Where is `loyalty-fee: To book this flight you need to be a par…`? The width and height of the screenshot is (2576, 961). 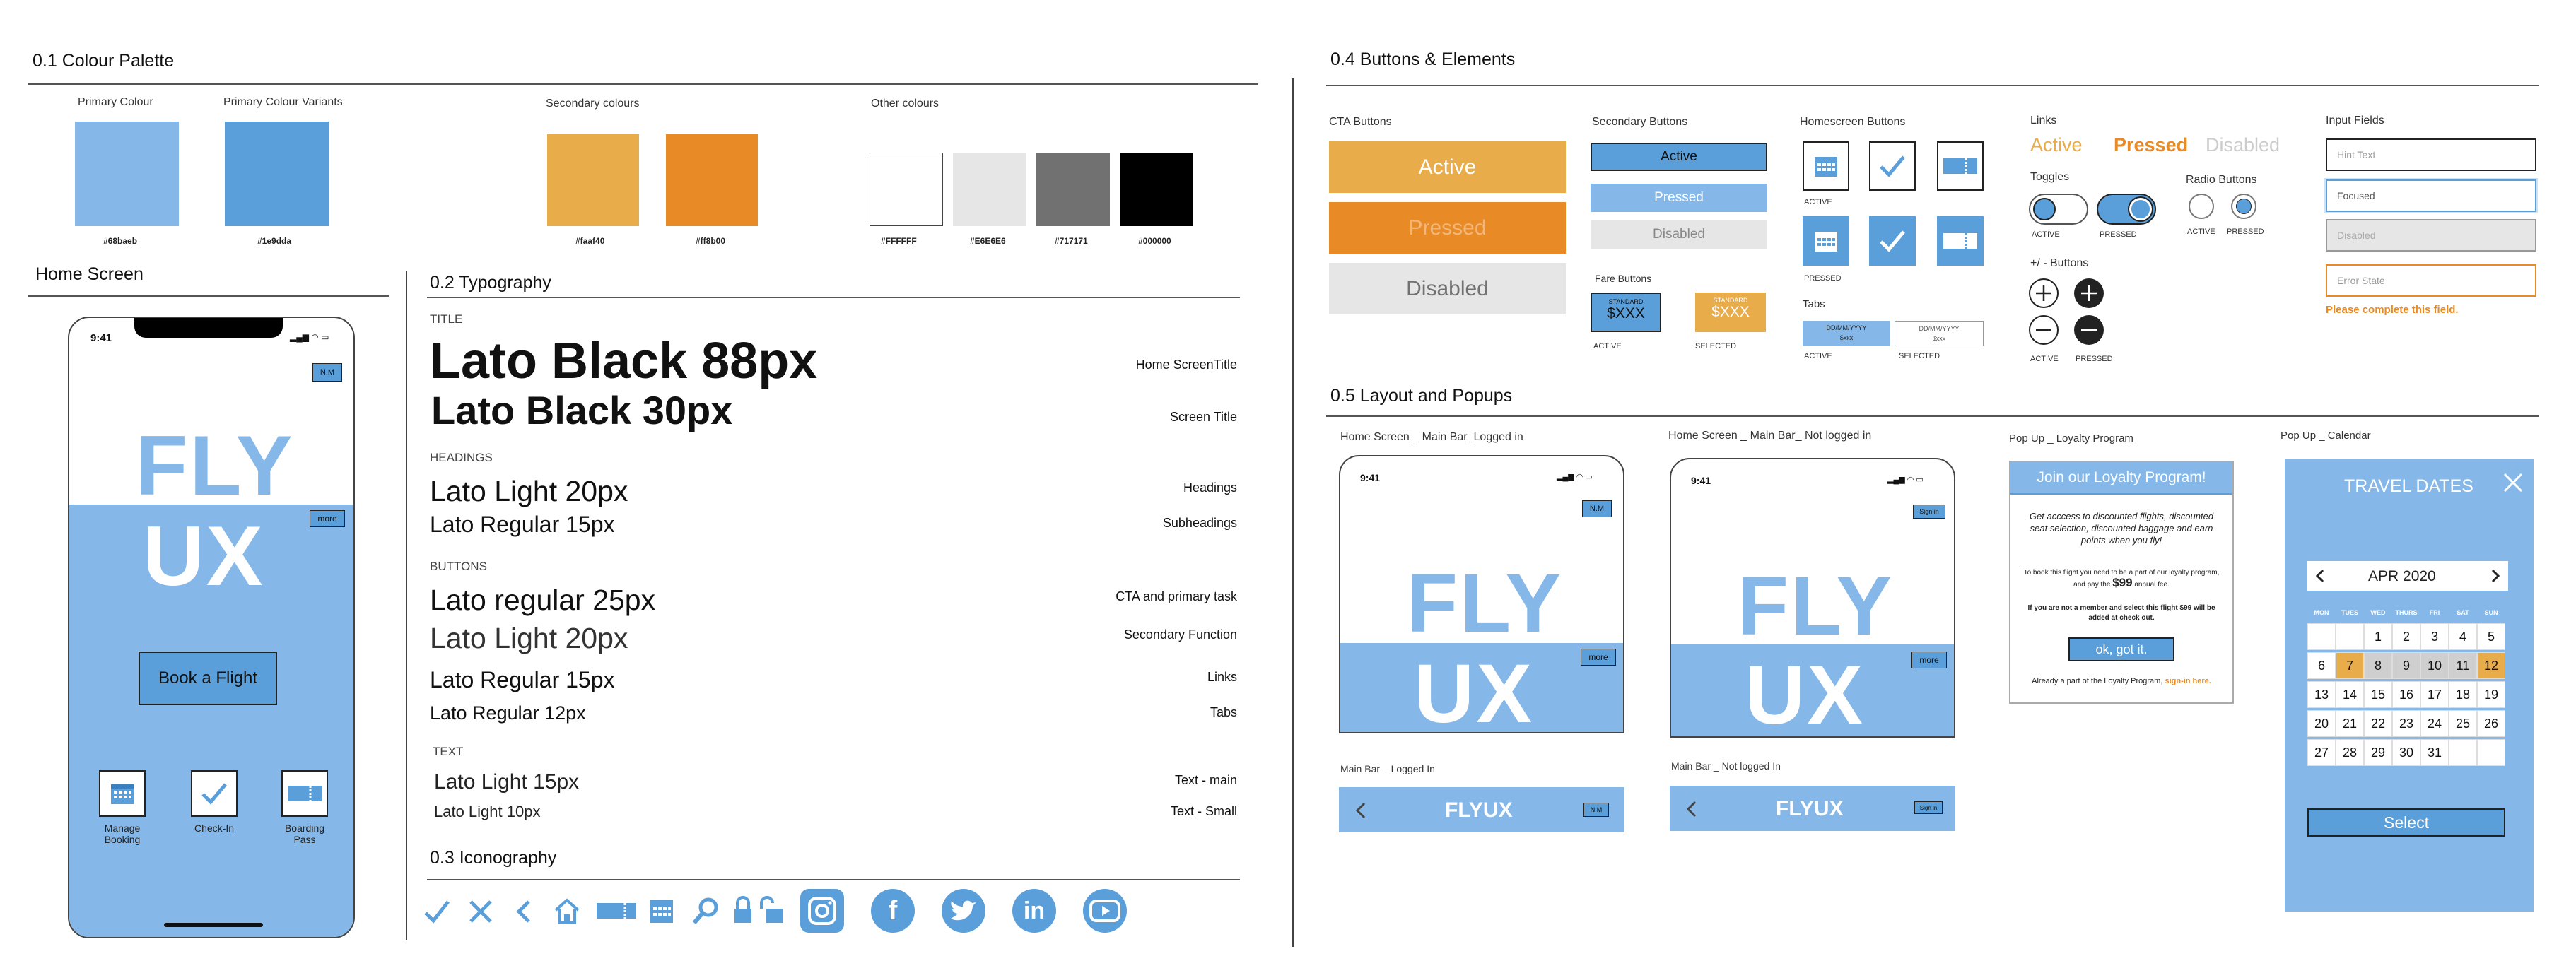 loyalty-fee: To book this flight you need to be a par… is located at coordinates (2121, 579).